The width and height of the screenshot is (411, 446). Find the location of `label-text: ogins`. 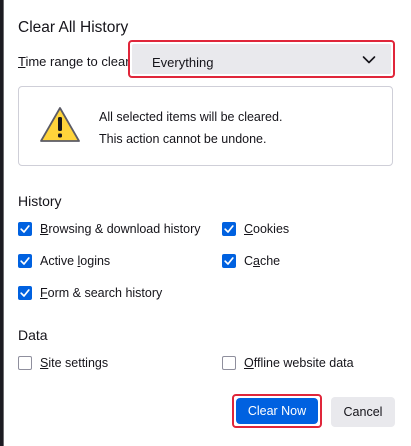

label-text: ogins is located at coordinates (95, 261).